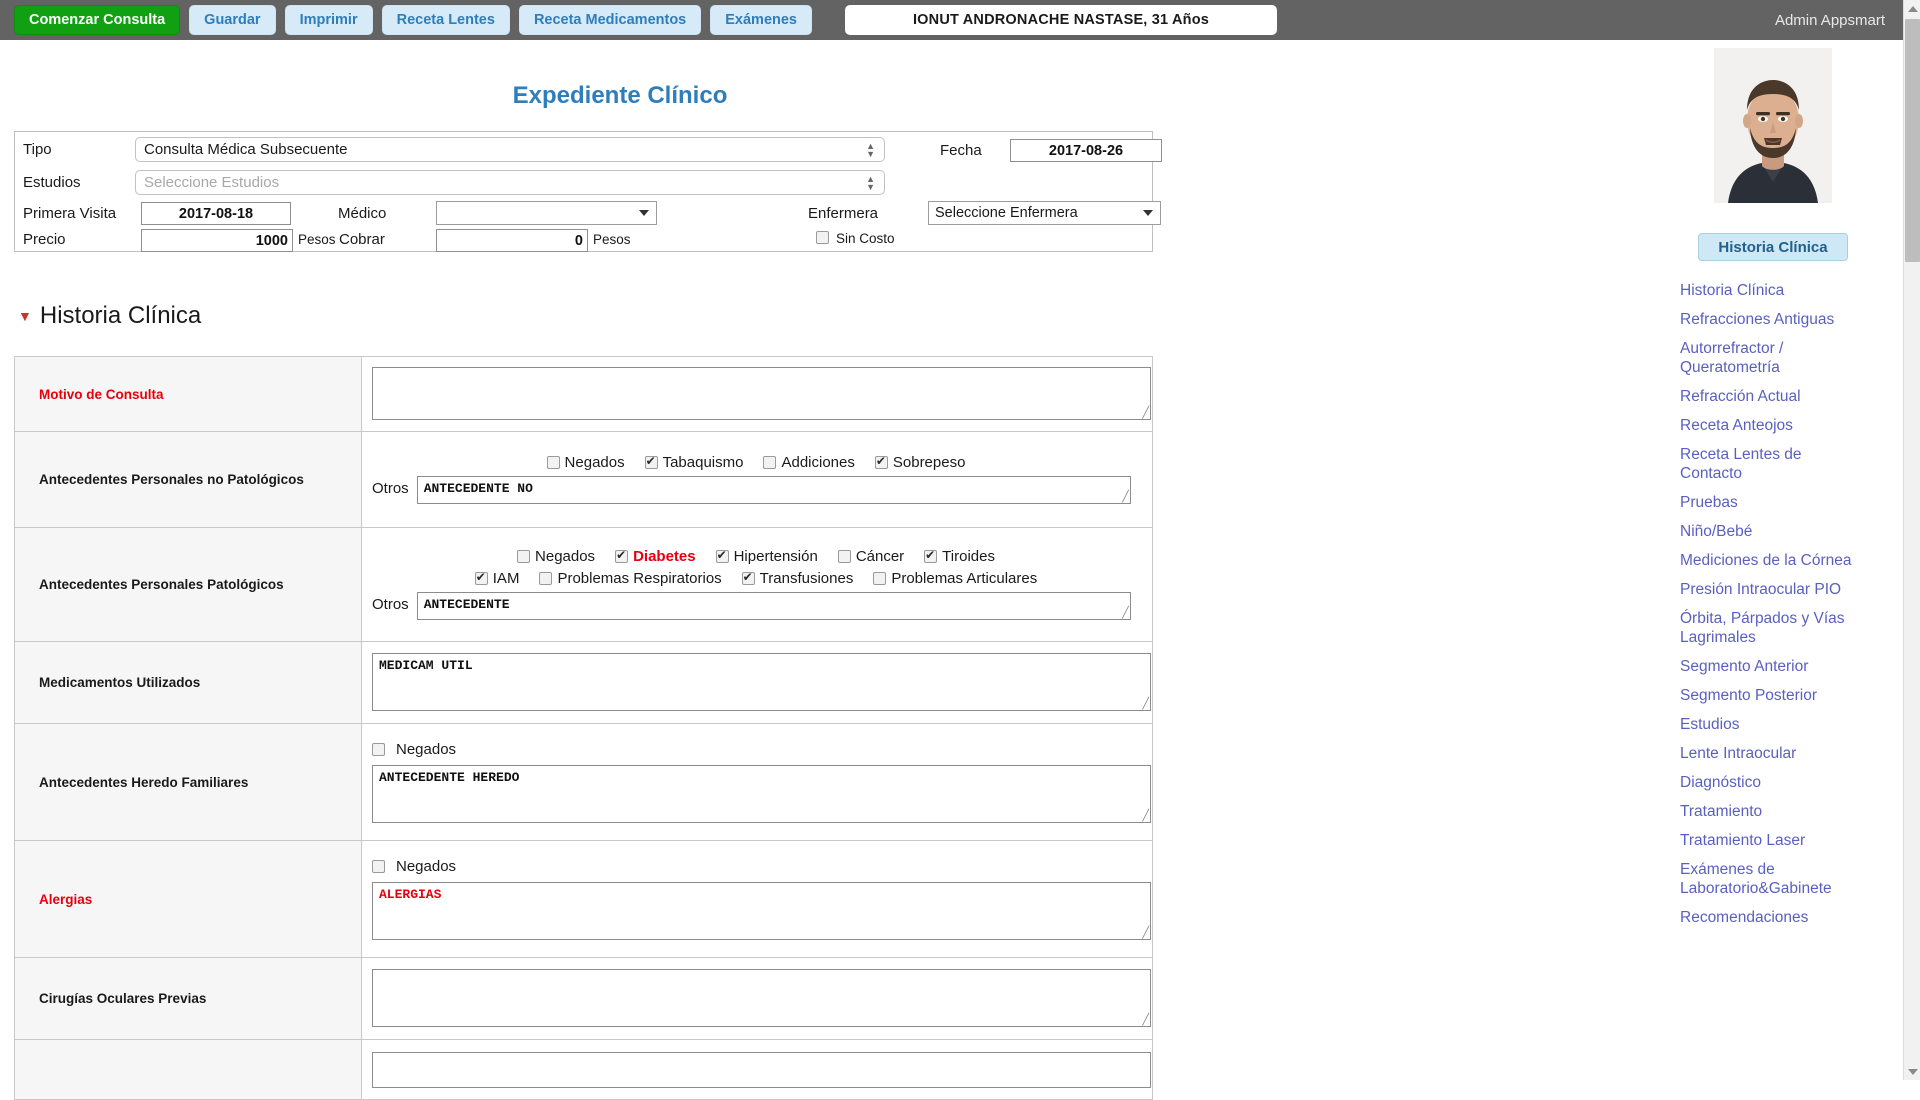 The image size is (1920, 1100). Describe the element at coordinates (1772, 628) in the screenshot. I see `nav-item-orbita-parpados-vias-lagrimales: Órbita, Párpados y Vías Lagrimales` at that location.